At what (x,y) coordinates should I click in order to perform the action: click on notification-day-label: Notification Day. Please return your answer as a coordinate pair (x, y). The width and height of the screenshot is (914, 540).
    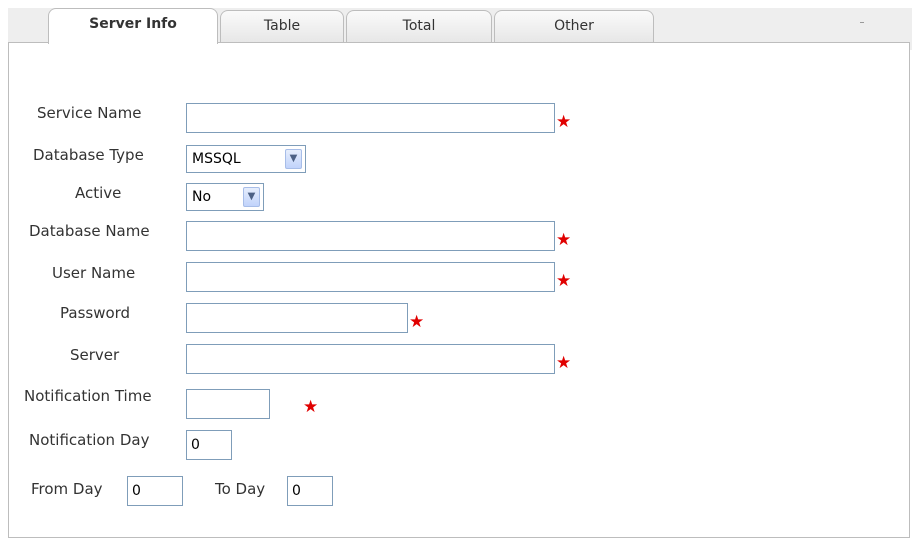
    Looking at the image, I should click on (89, 440).